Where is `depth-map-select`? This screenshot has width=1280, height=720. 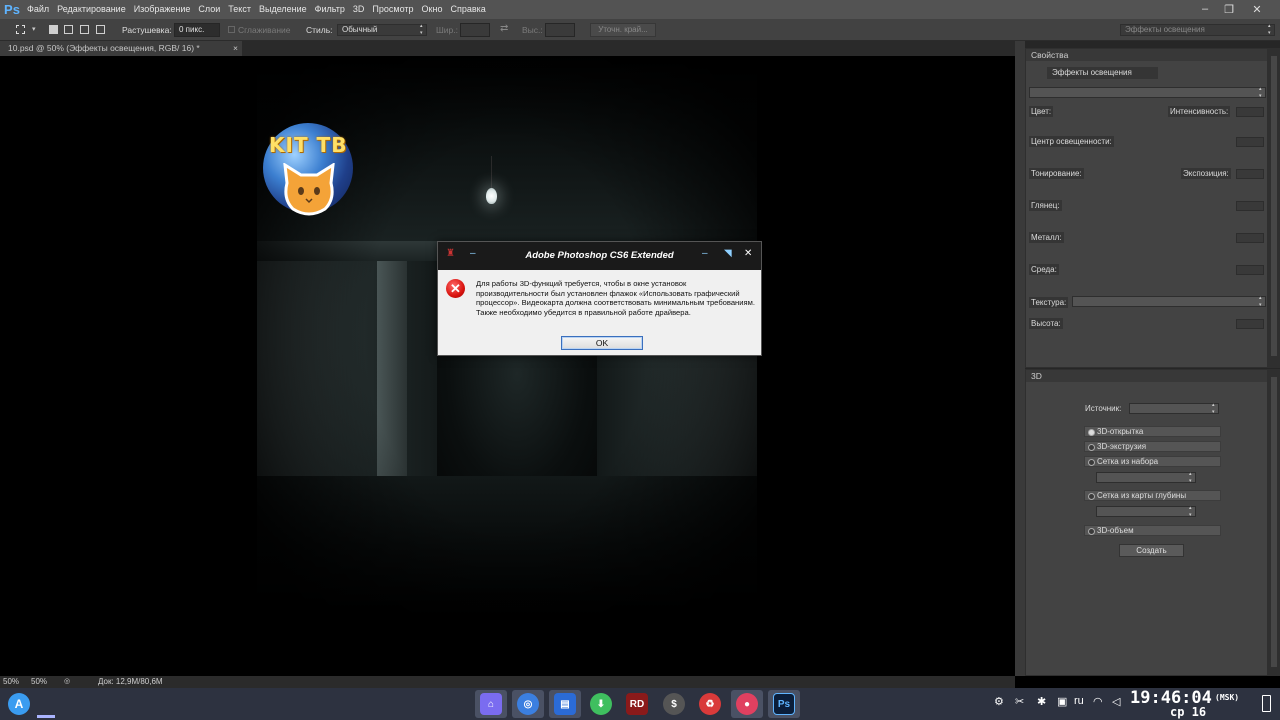 depth-map-select is located at coordinates (1146, 512).